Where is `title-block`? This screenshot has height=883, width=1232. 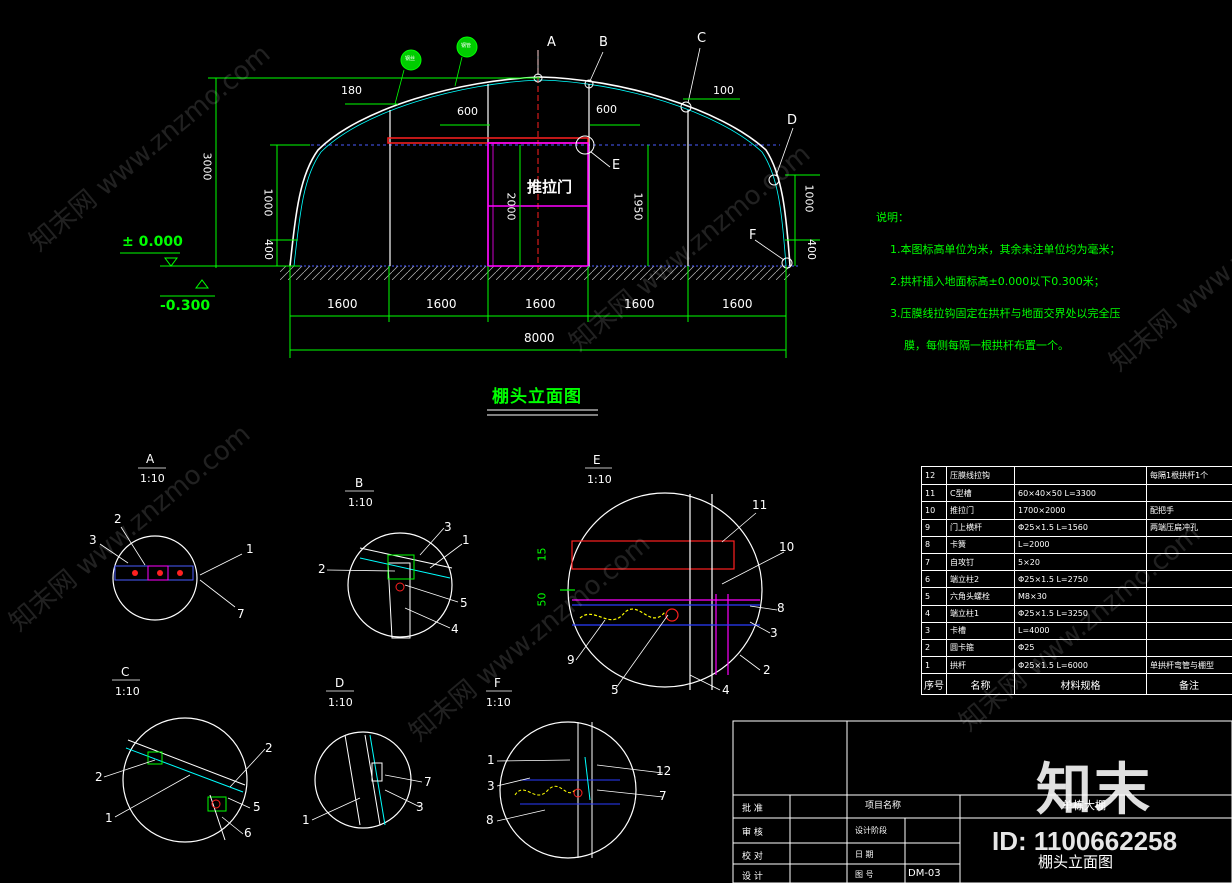
title-block is located at coordinates (982, 801).